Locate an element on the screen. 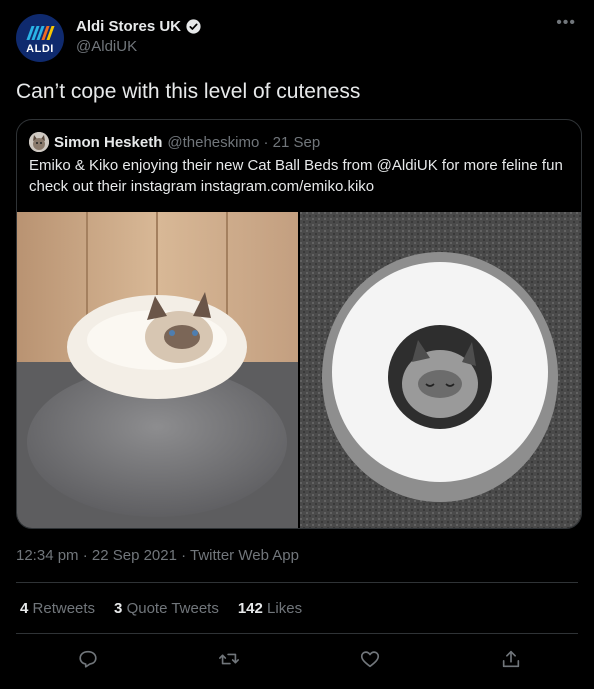  author-handle: @AldiUK is located at coordinates (139, 46).